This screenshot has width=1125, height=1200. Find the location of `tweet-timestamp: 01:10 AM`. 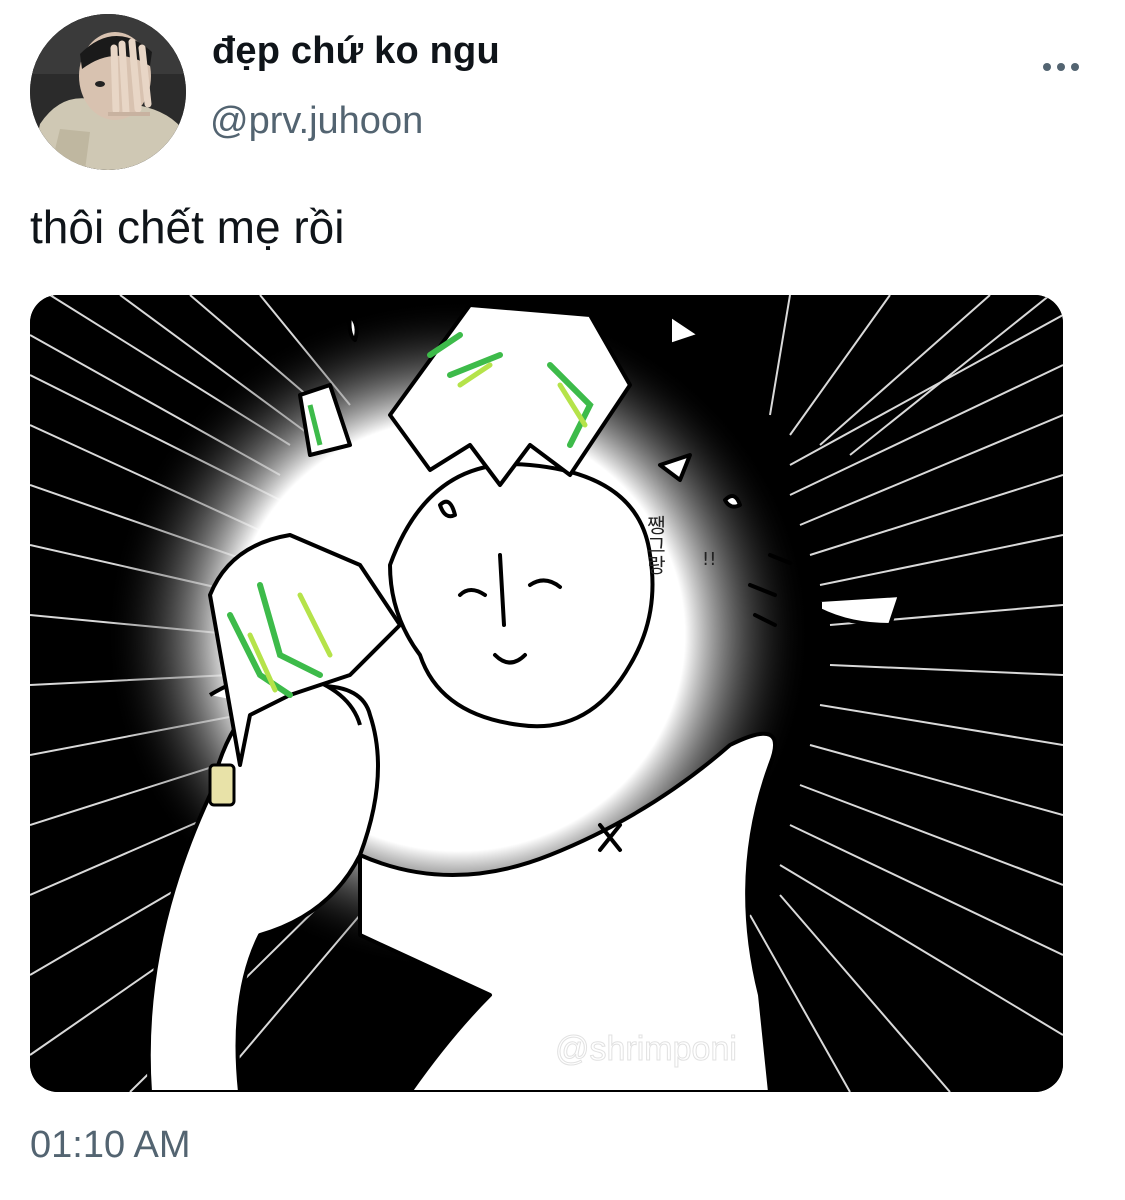

tweet-timestamp: 01:10 AM is located at coordinates (110, 1145).